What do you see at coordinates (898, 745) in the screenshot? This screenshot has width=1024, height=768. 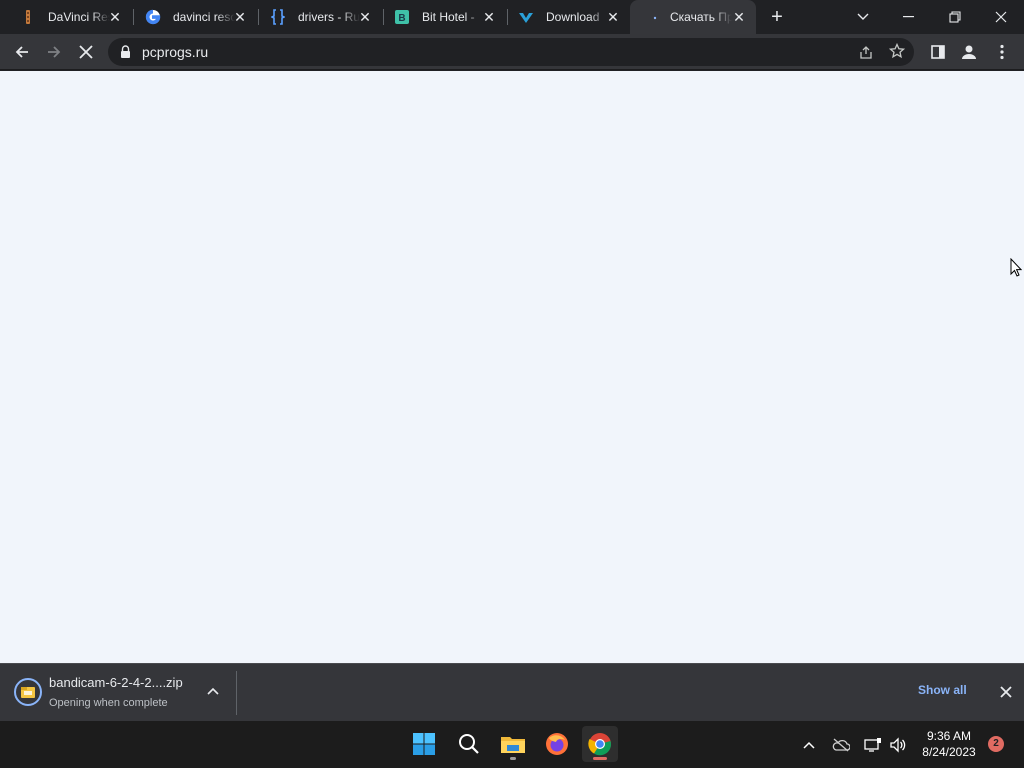 I see `volume-icon` at bounding box center [898, 745].